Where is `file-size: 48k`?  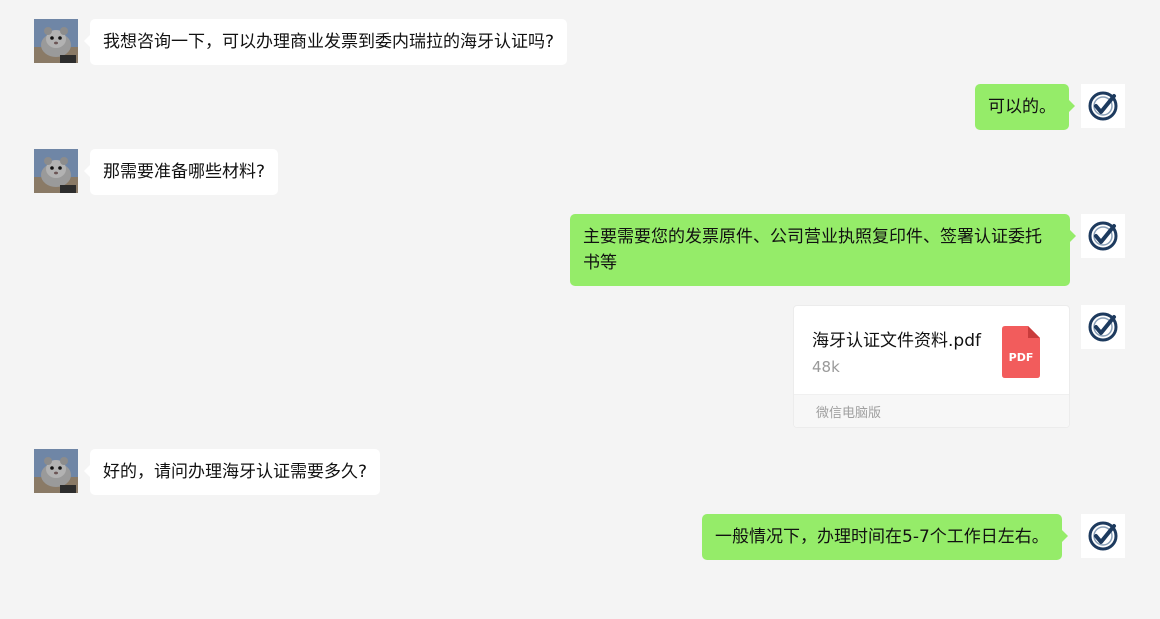
file-size: 48k is located at coordinates (826, 367).